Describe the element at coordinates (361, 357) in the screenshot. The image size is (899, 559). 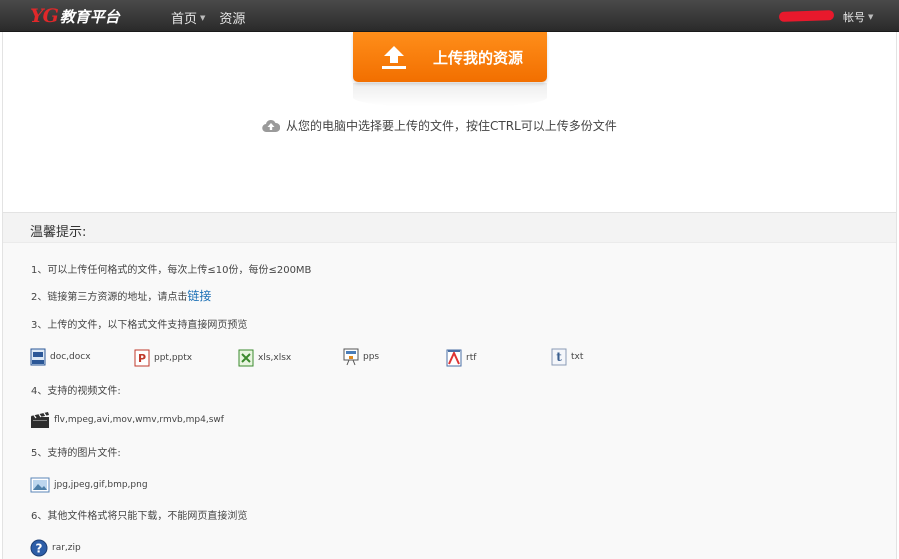
I see `format-pps: pps` at that location.